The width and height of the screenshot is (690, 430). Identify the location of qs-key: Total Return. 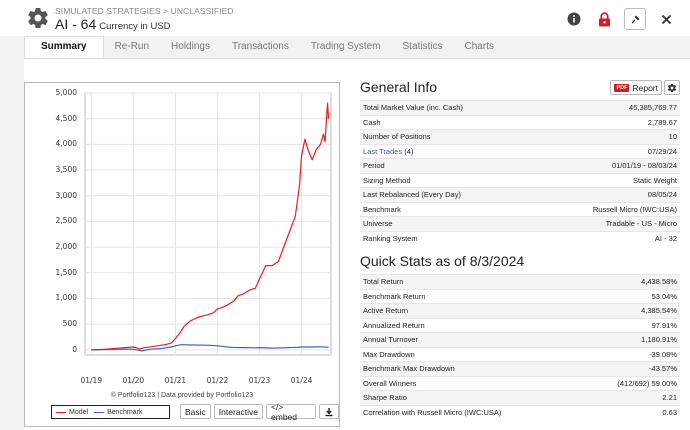
(383, 282).